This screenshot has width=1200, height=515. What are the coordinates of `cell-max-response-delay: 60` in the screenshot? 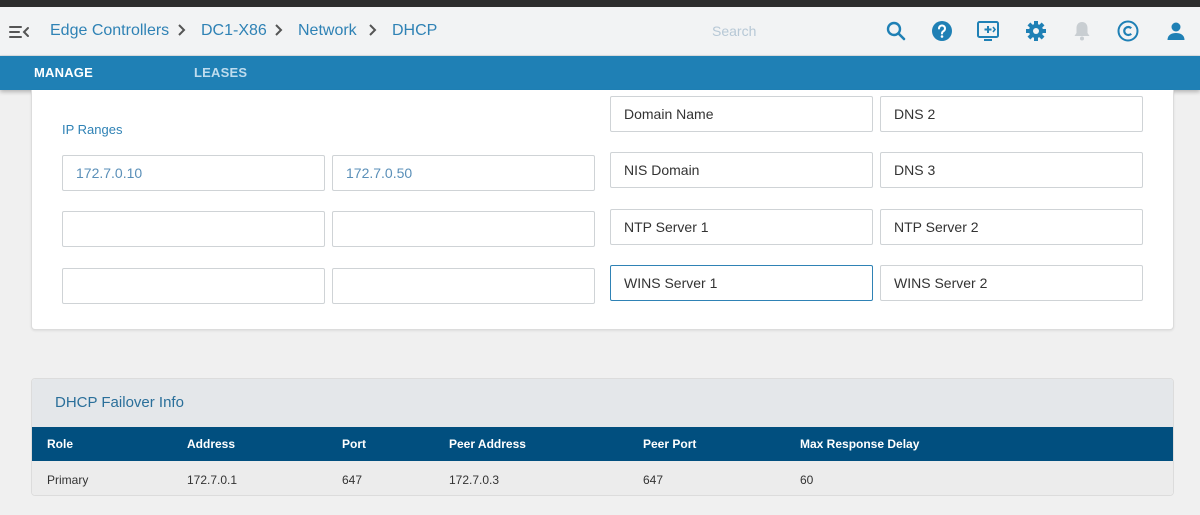 It's located at (807, 480).